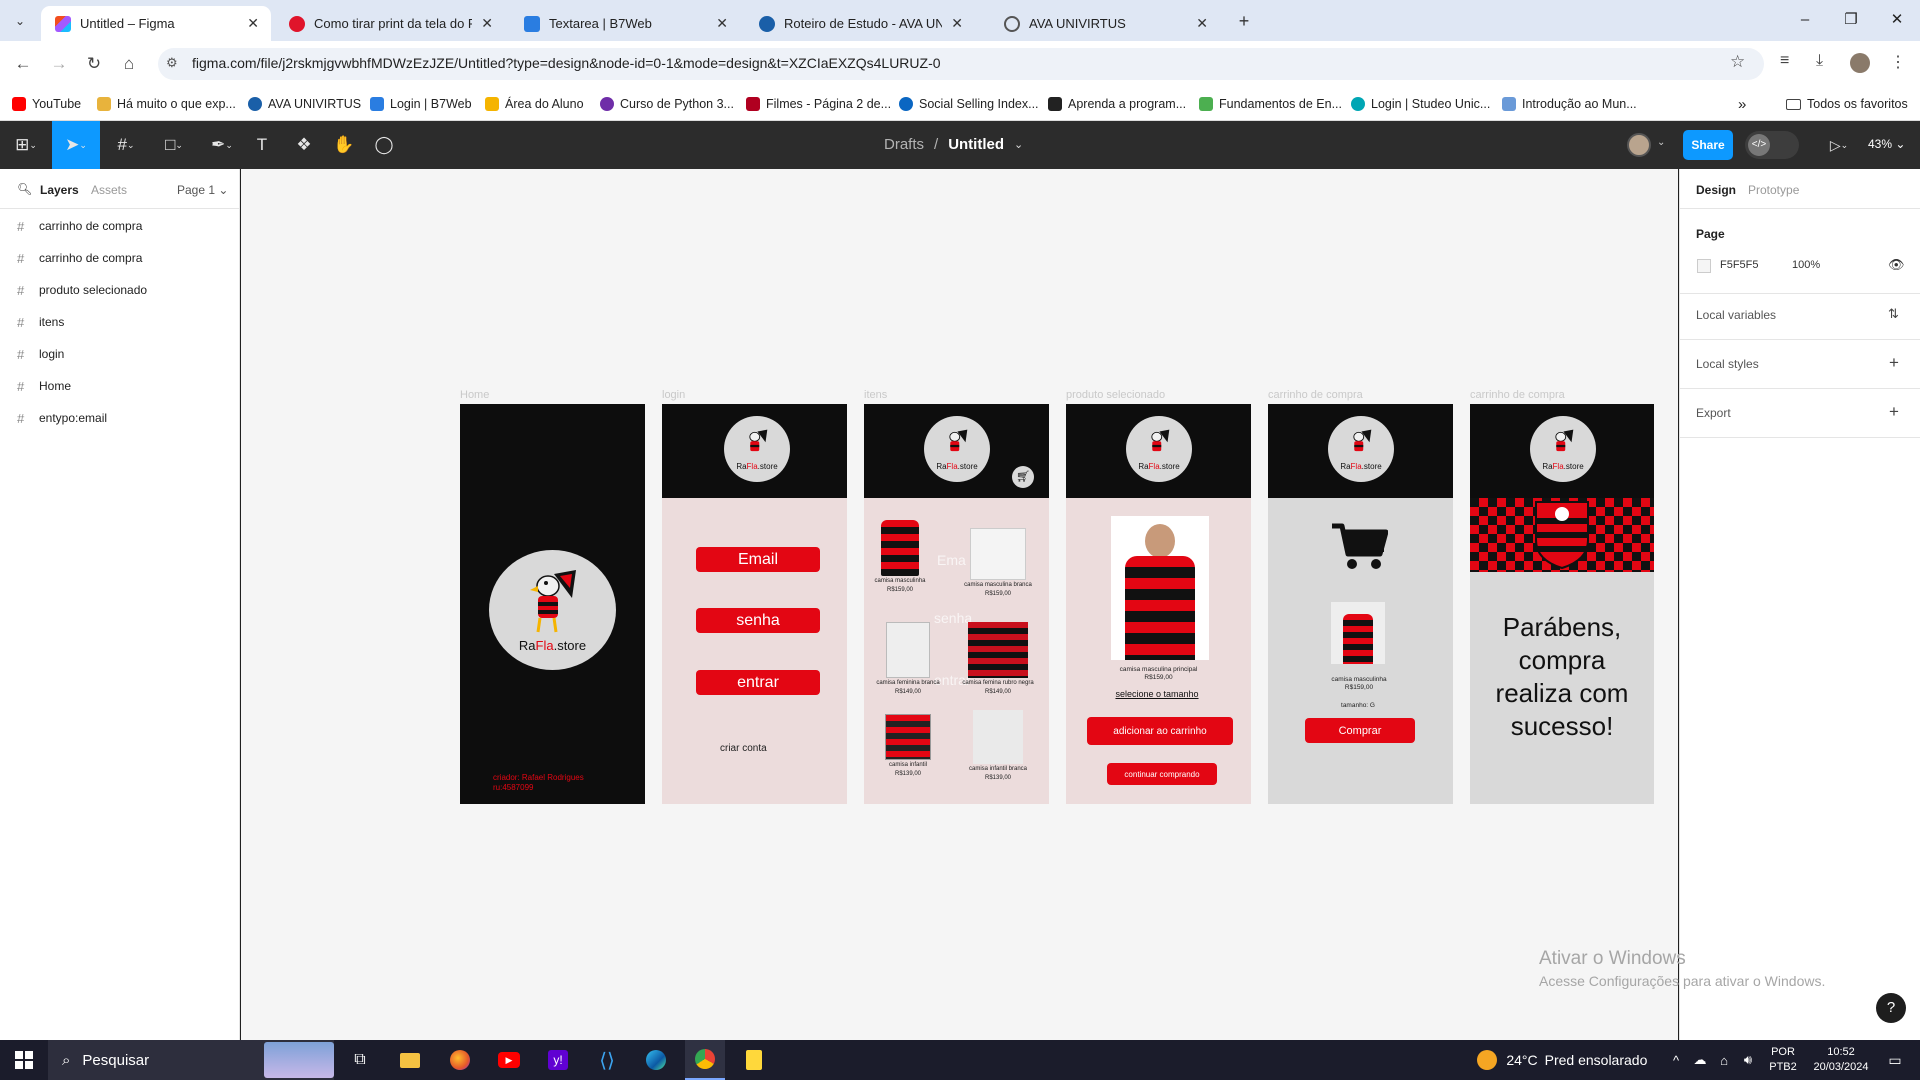 This screenshot has width=1920, height=1080. I want to click on volume-icon: 🔊︎, so click(1748, 1060).